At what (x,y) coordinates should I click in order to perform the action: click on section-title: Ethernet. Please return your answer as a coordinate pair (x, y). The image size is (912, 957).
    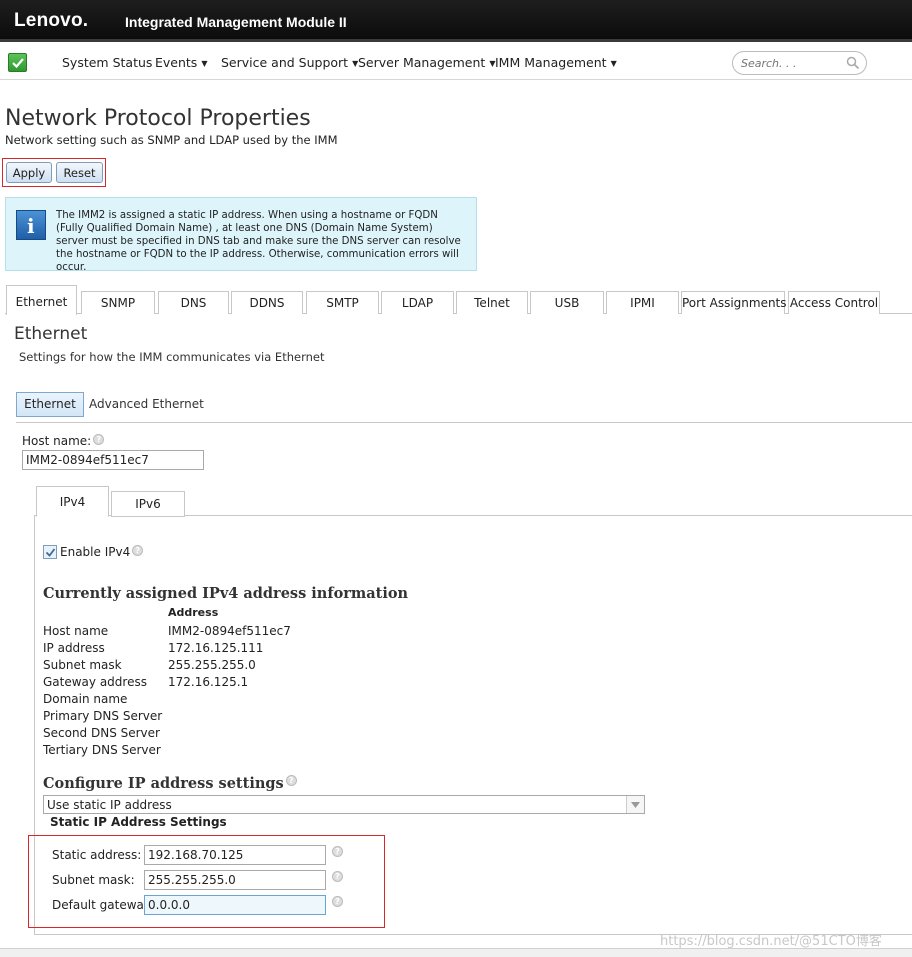
    Looking at the image, I should click on (51, 334).